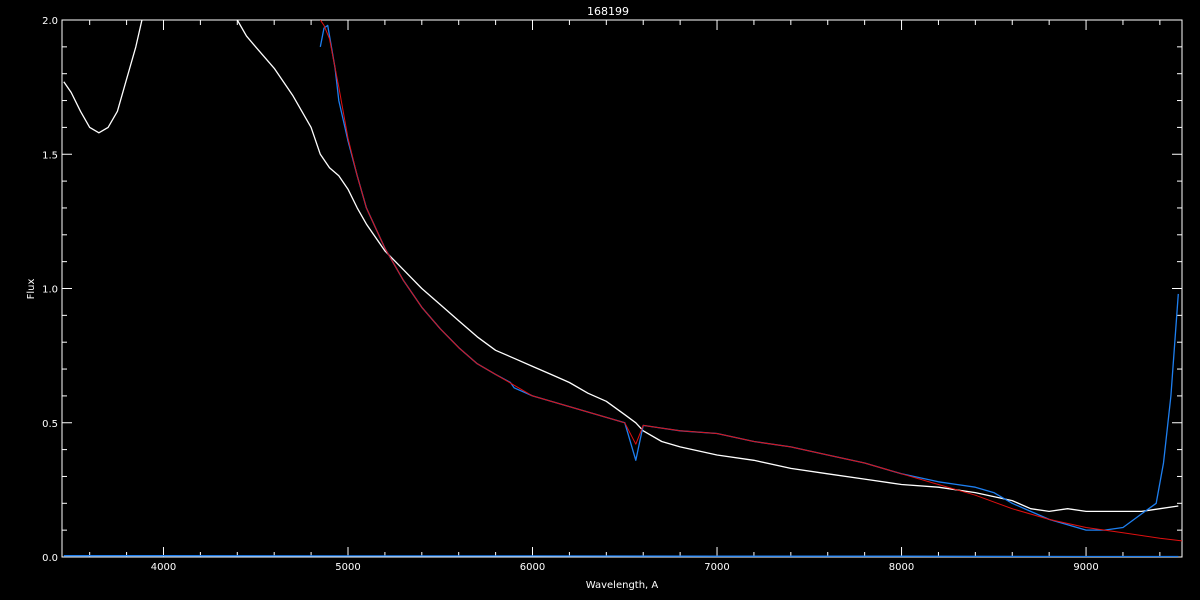 The image size is (1200, 600). I want to click on y-tick-label: 1.5, so click(50, 155).